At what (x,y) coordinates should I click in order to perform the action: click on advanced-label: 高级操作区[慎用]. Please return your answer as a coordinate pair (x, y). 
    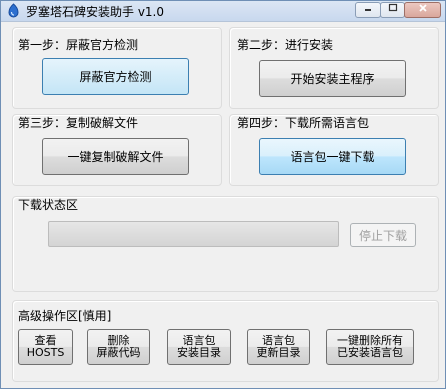
    Looking at the image, I should click on (65, 316).